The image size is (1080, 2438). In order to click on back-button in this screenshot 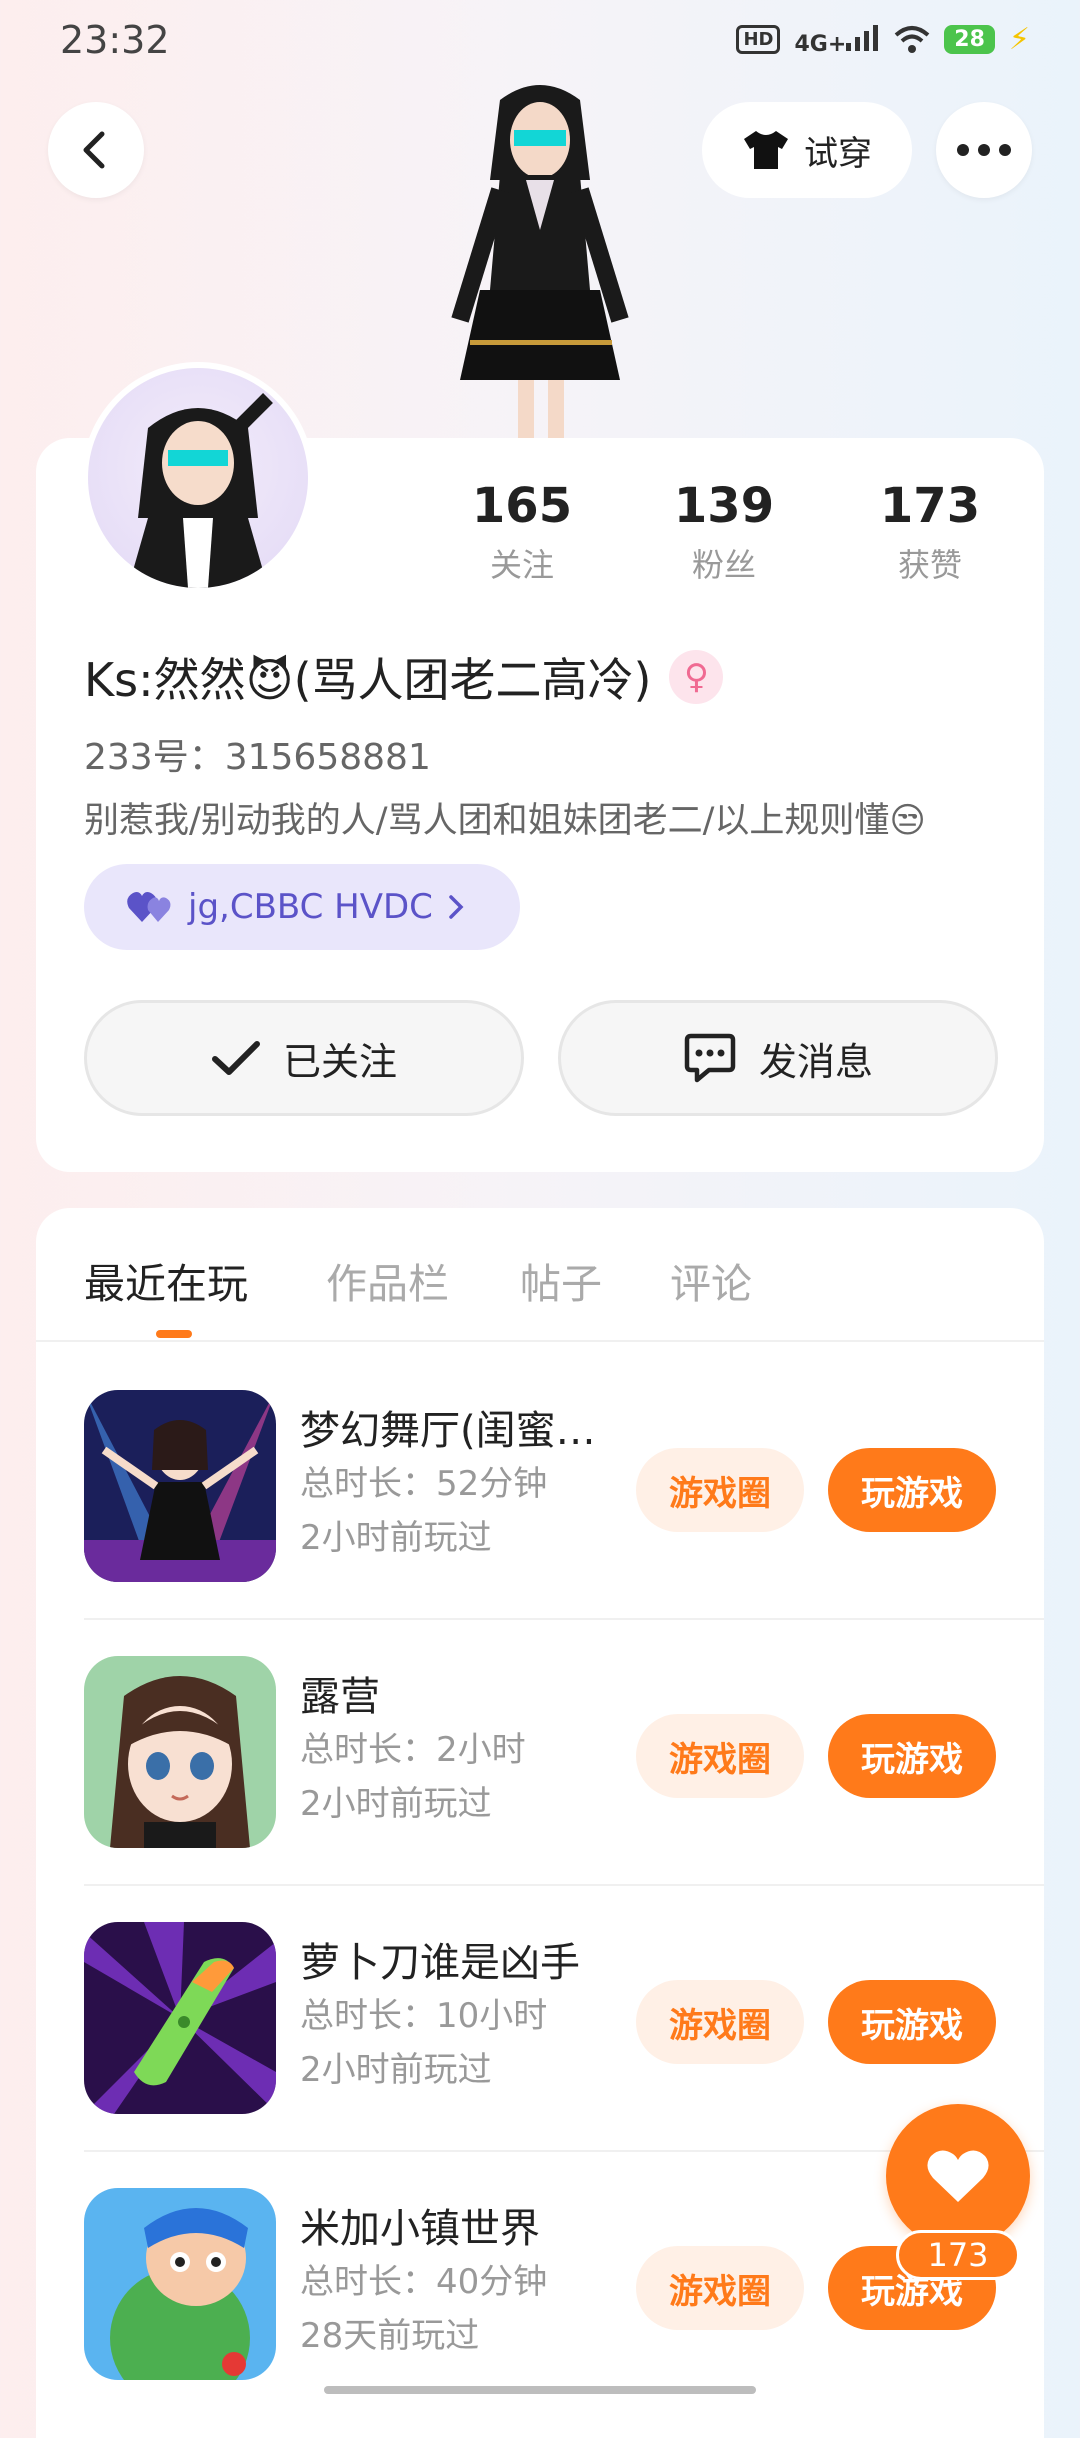, I will do `click(96, 150)`.